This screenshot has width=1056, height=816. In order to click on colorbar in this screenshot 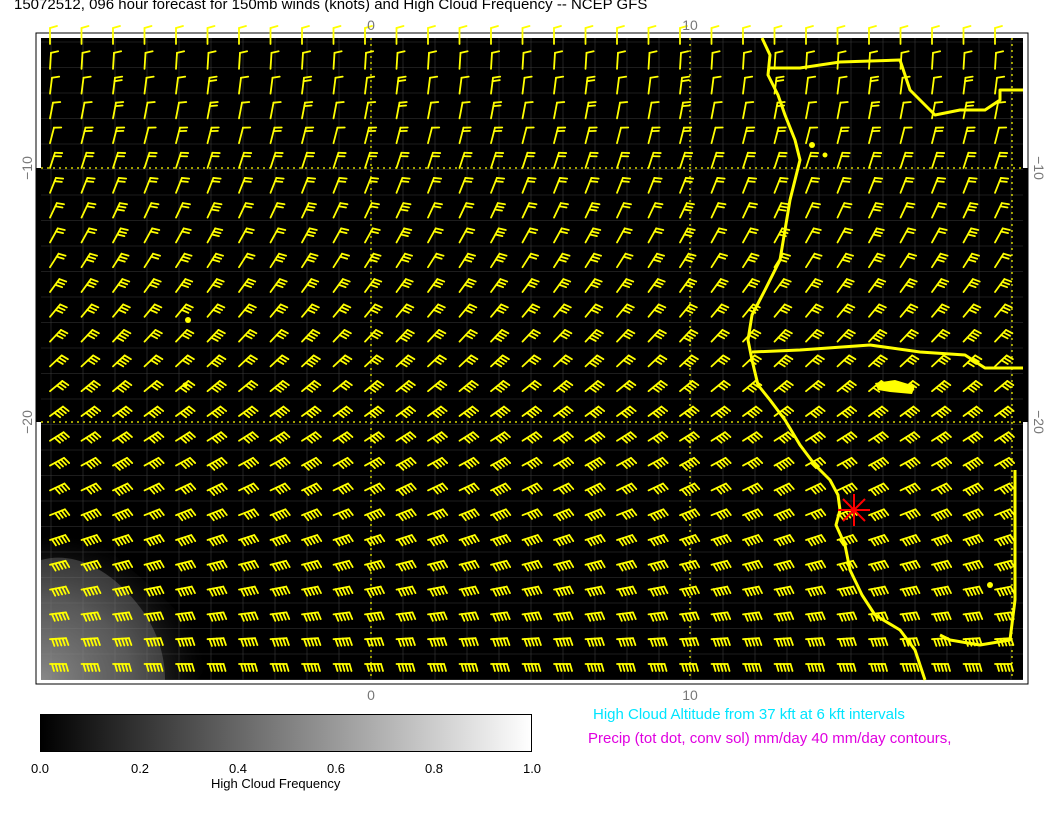, I will do `click(286, 733)`.